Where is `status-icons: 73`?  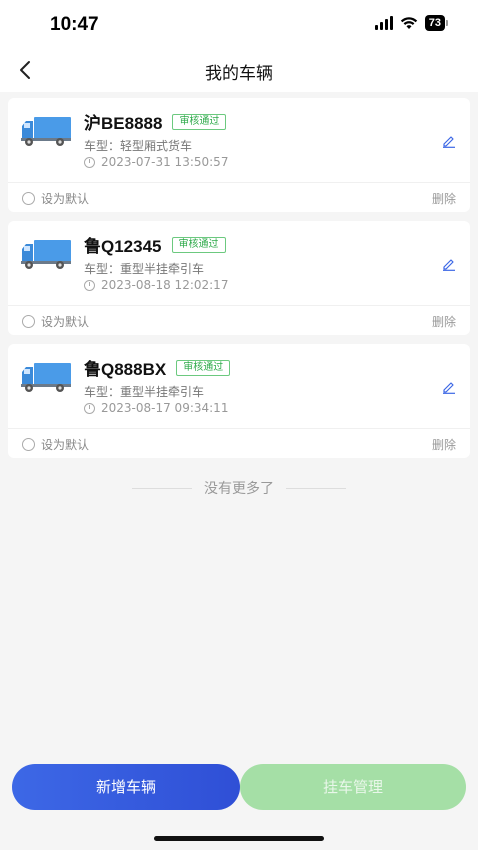 status-icons: 73 is located at coordinates (411, 23).